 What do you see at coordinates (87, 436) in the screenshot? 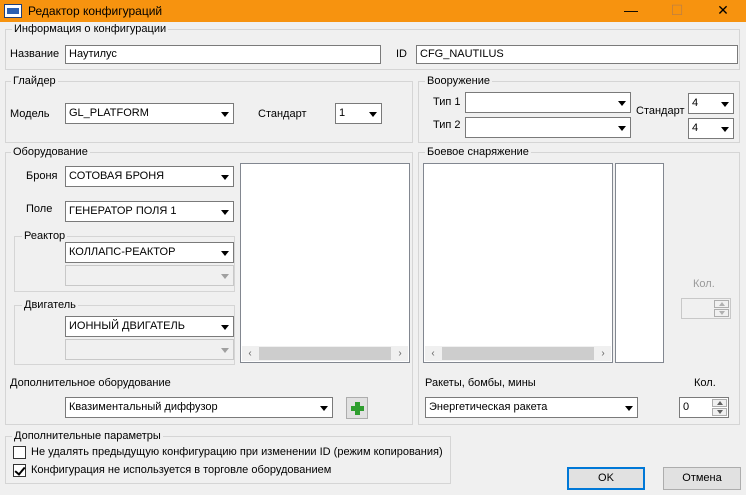
I see `extra-params-legend: Дополнительные параметры` at bounding box center [87, 436].